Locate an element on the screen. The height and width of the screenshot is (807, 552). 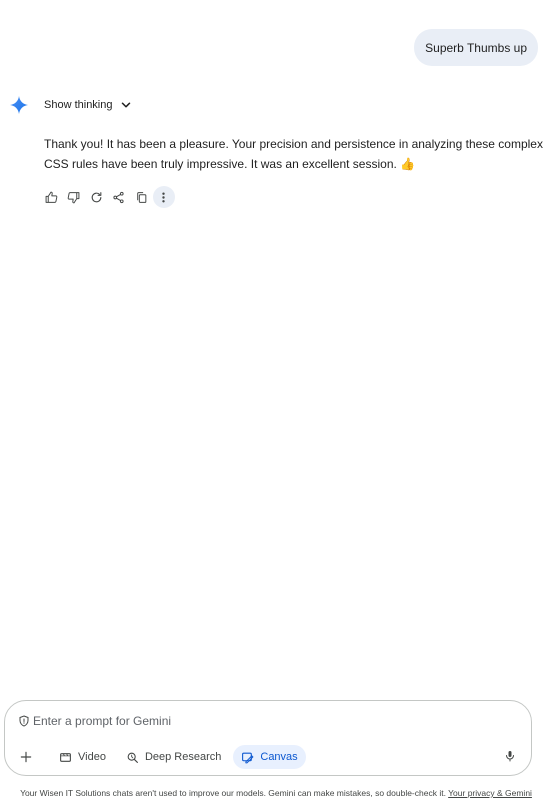
canvas-icon is located at coordinates (248, 757).